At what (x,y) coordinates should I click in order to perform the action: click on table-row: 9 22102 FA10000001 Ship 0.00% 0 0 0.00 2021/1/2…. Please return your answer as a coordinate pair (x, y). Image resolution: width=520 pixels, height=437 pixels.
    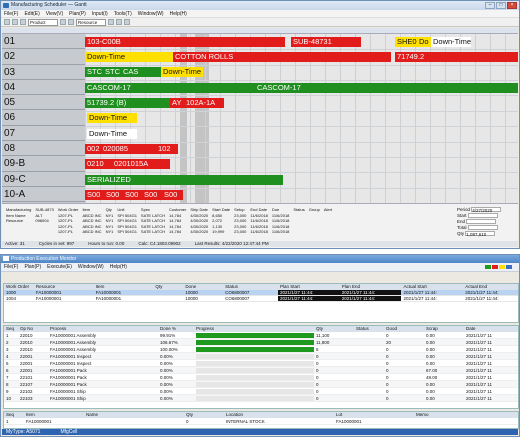
    Looking at the image, I should click on (261, 391).